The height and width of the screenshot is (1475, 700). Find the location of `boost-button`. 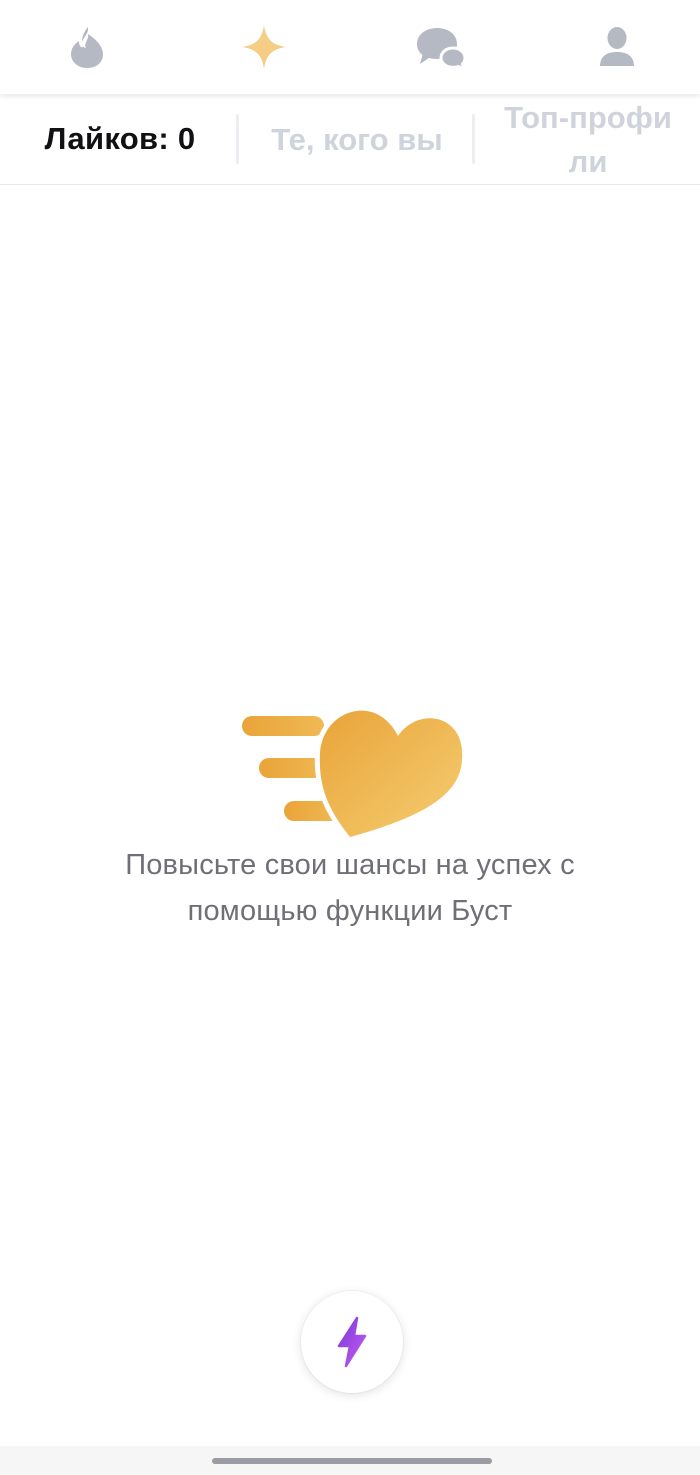

boost-button is located at coordinates (352, 1342).